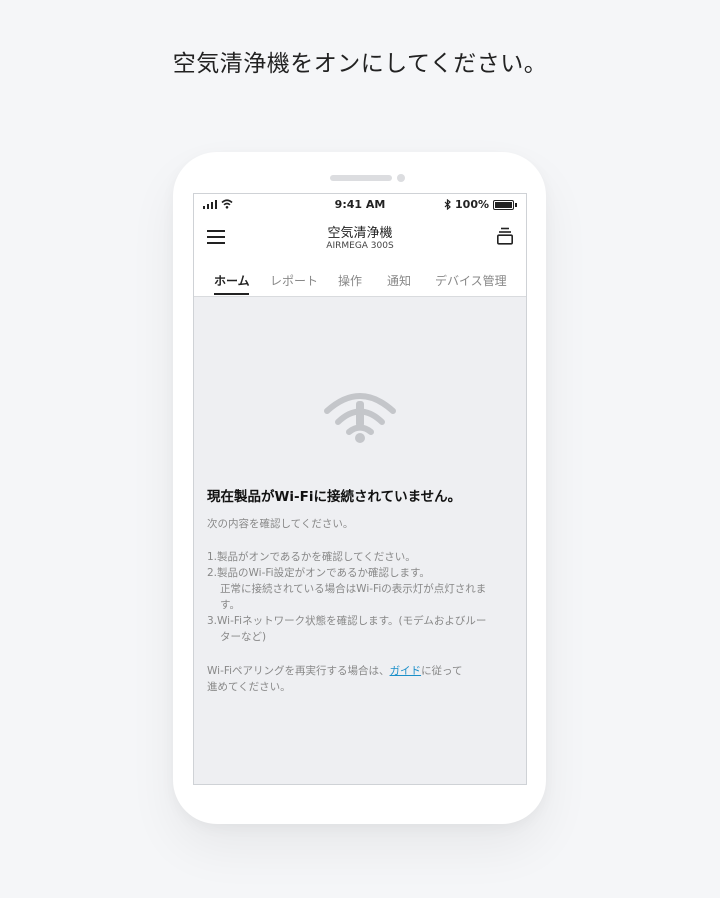 The height and width of the screenshot is (898, 720). Describe the element at coordinates (280, 524) in the screenshot. I see `check-intro: 次の内容を確認してください。` at that location.